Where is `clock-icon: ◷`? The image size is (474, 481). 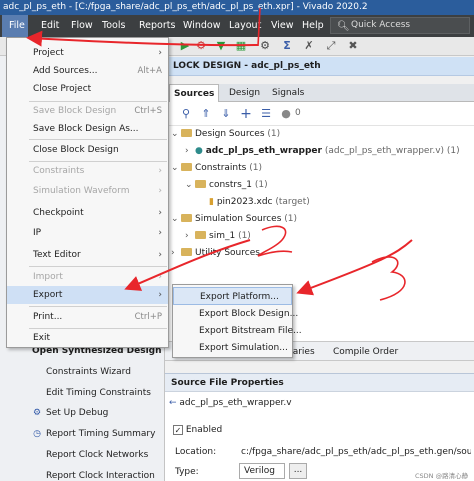 clock-icon: ◷ is located at coordinates (37, 434).